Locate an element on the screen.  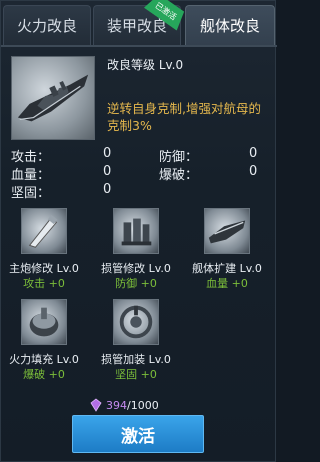
module-name: 损管加装 Lv.0 is located at coordinates (136, 359).